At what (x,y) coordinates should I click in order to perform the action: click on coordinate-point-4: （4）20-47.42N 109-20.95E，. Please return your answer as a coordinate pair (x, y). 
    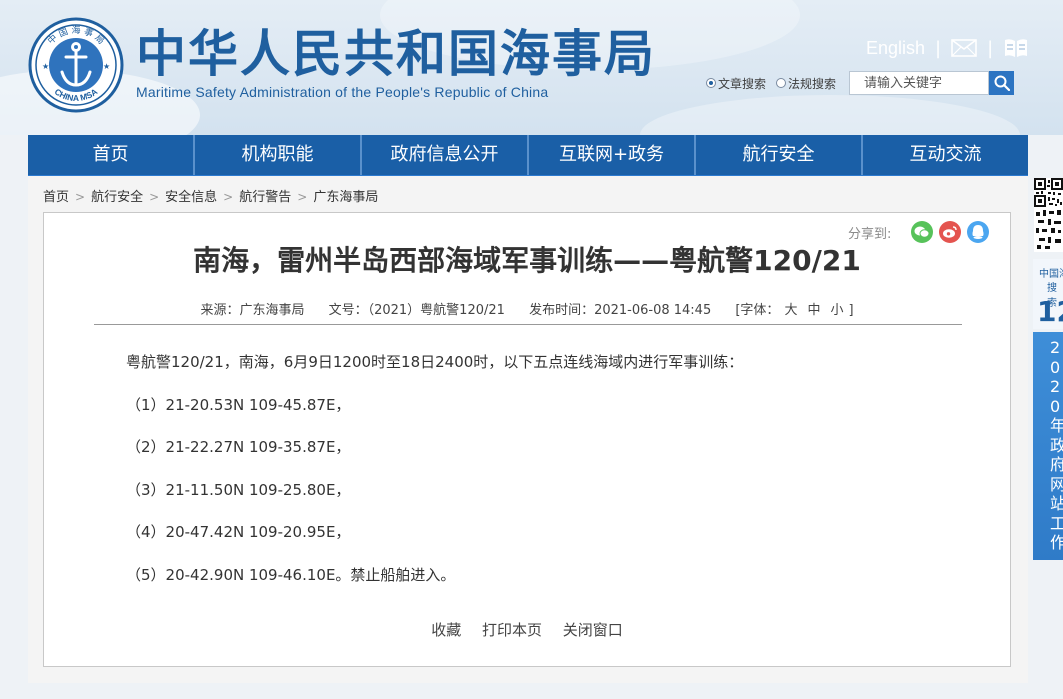
    Looking at the image, I should click on (238, 532).